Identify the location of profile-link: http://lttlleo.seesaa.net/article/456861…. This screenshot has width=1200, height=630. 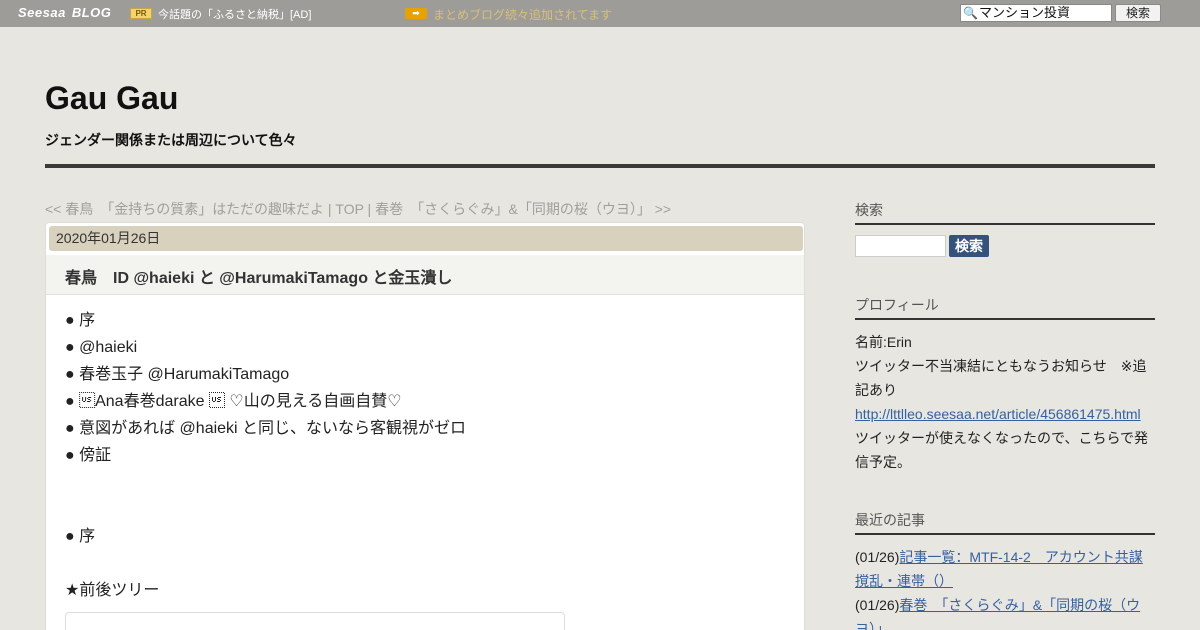
(998, 414).